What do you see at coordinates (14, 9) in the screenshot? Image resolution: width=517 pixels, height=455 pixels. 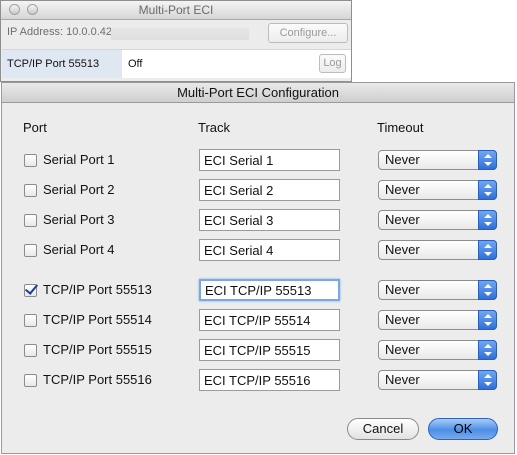 I see `close-window-icon` at bounding box center [14, 9].